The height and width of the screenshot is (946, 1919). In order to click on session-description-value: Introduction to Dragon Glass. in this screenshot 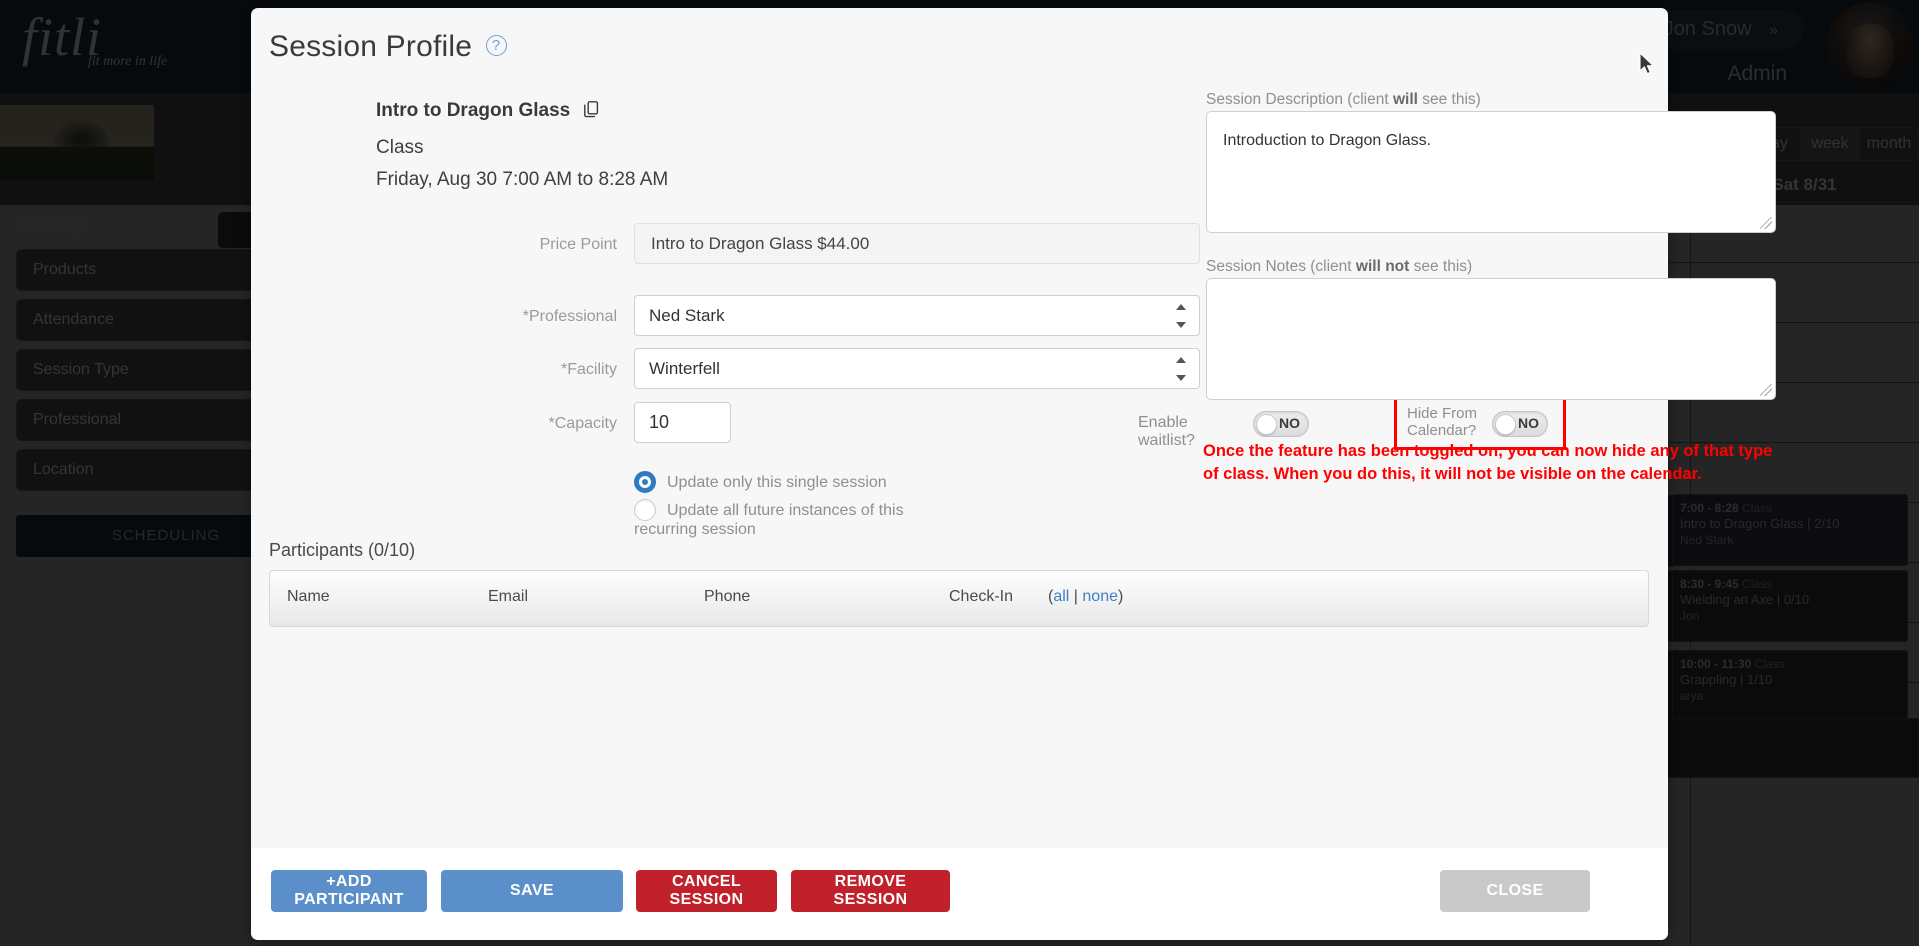, I will do `click(1327, 140)`.